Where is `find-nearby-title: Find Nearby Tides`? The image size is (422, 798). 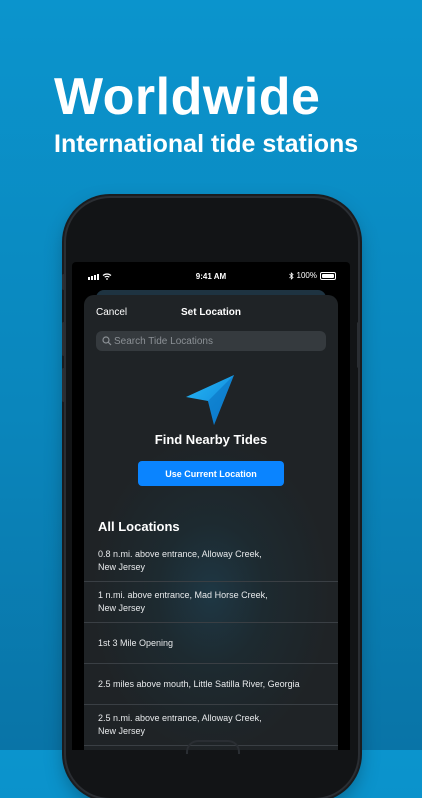
find-nearby-title: Find Nearby Tides is located at coordinates (211, 439).